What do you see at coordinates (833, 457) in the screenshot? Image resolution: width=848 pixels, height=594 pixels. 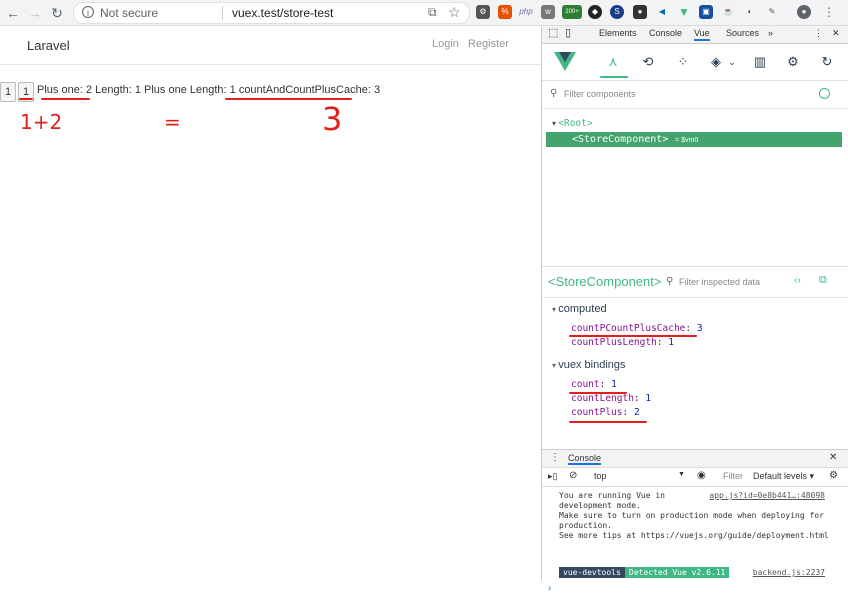 I see `close-drawer-icon: ✕` at bounding box center [833, 457].